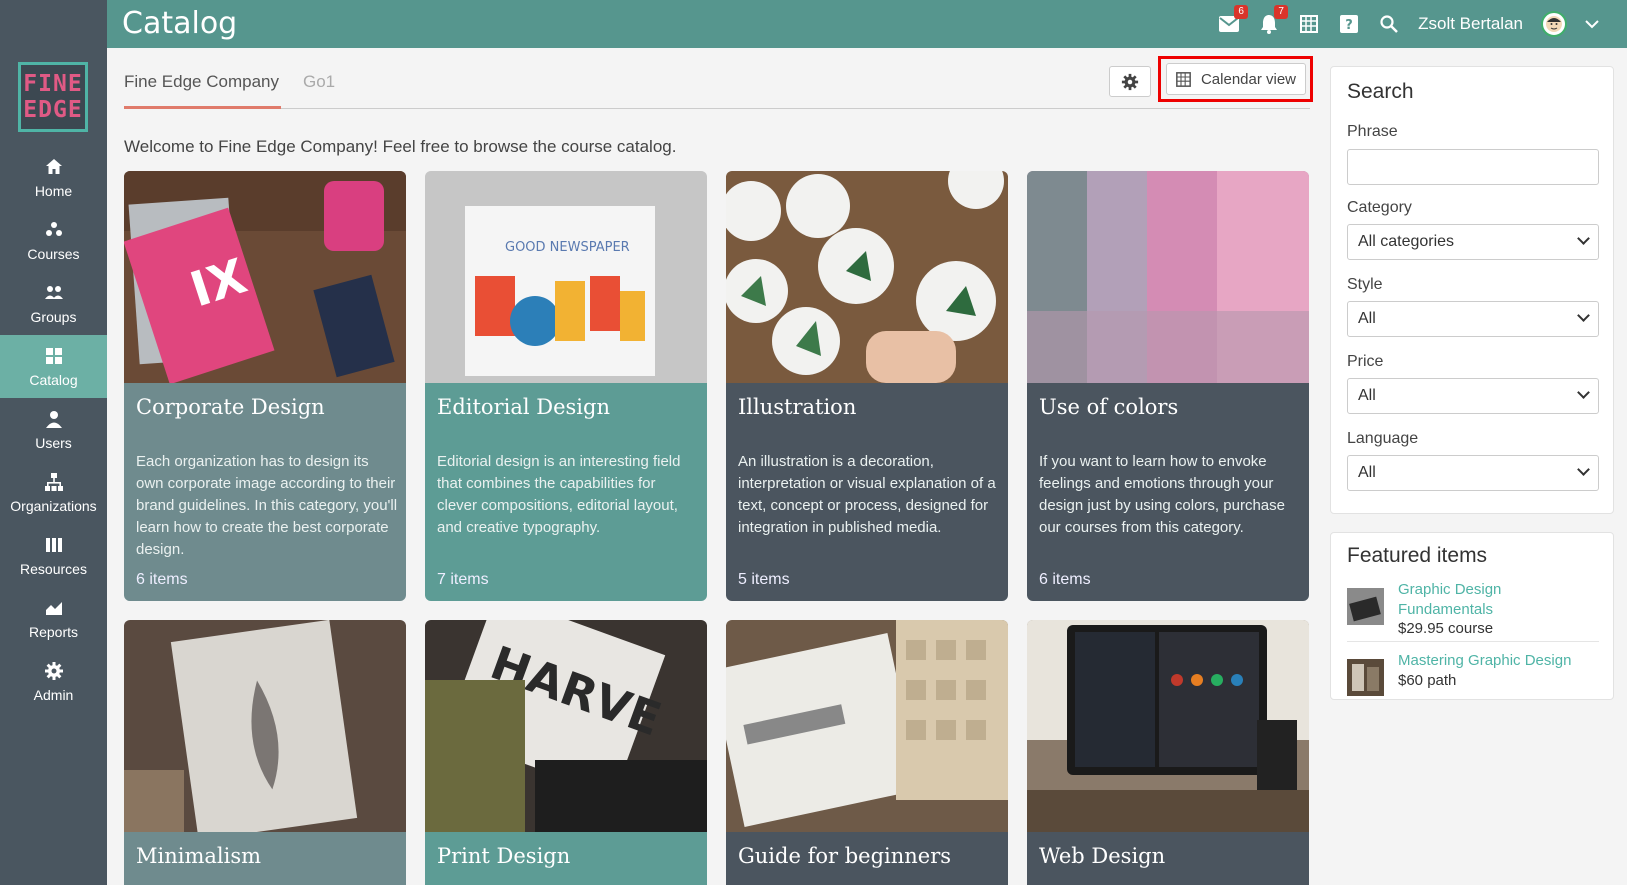 The width and height of the screenshot is (1627, 885). Describe the element at coordinates (53, 481) in the screenshot. I see `organizations-icon` at that location.